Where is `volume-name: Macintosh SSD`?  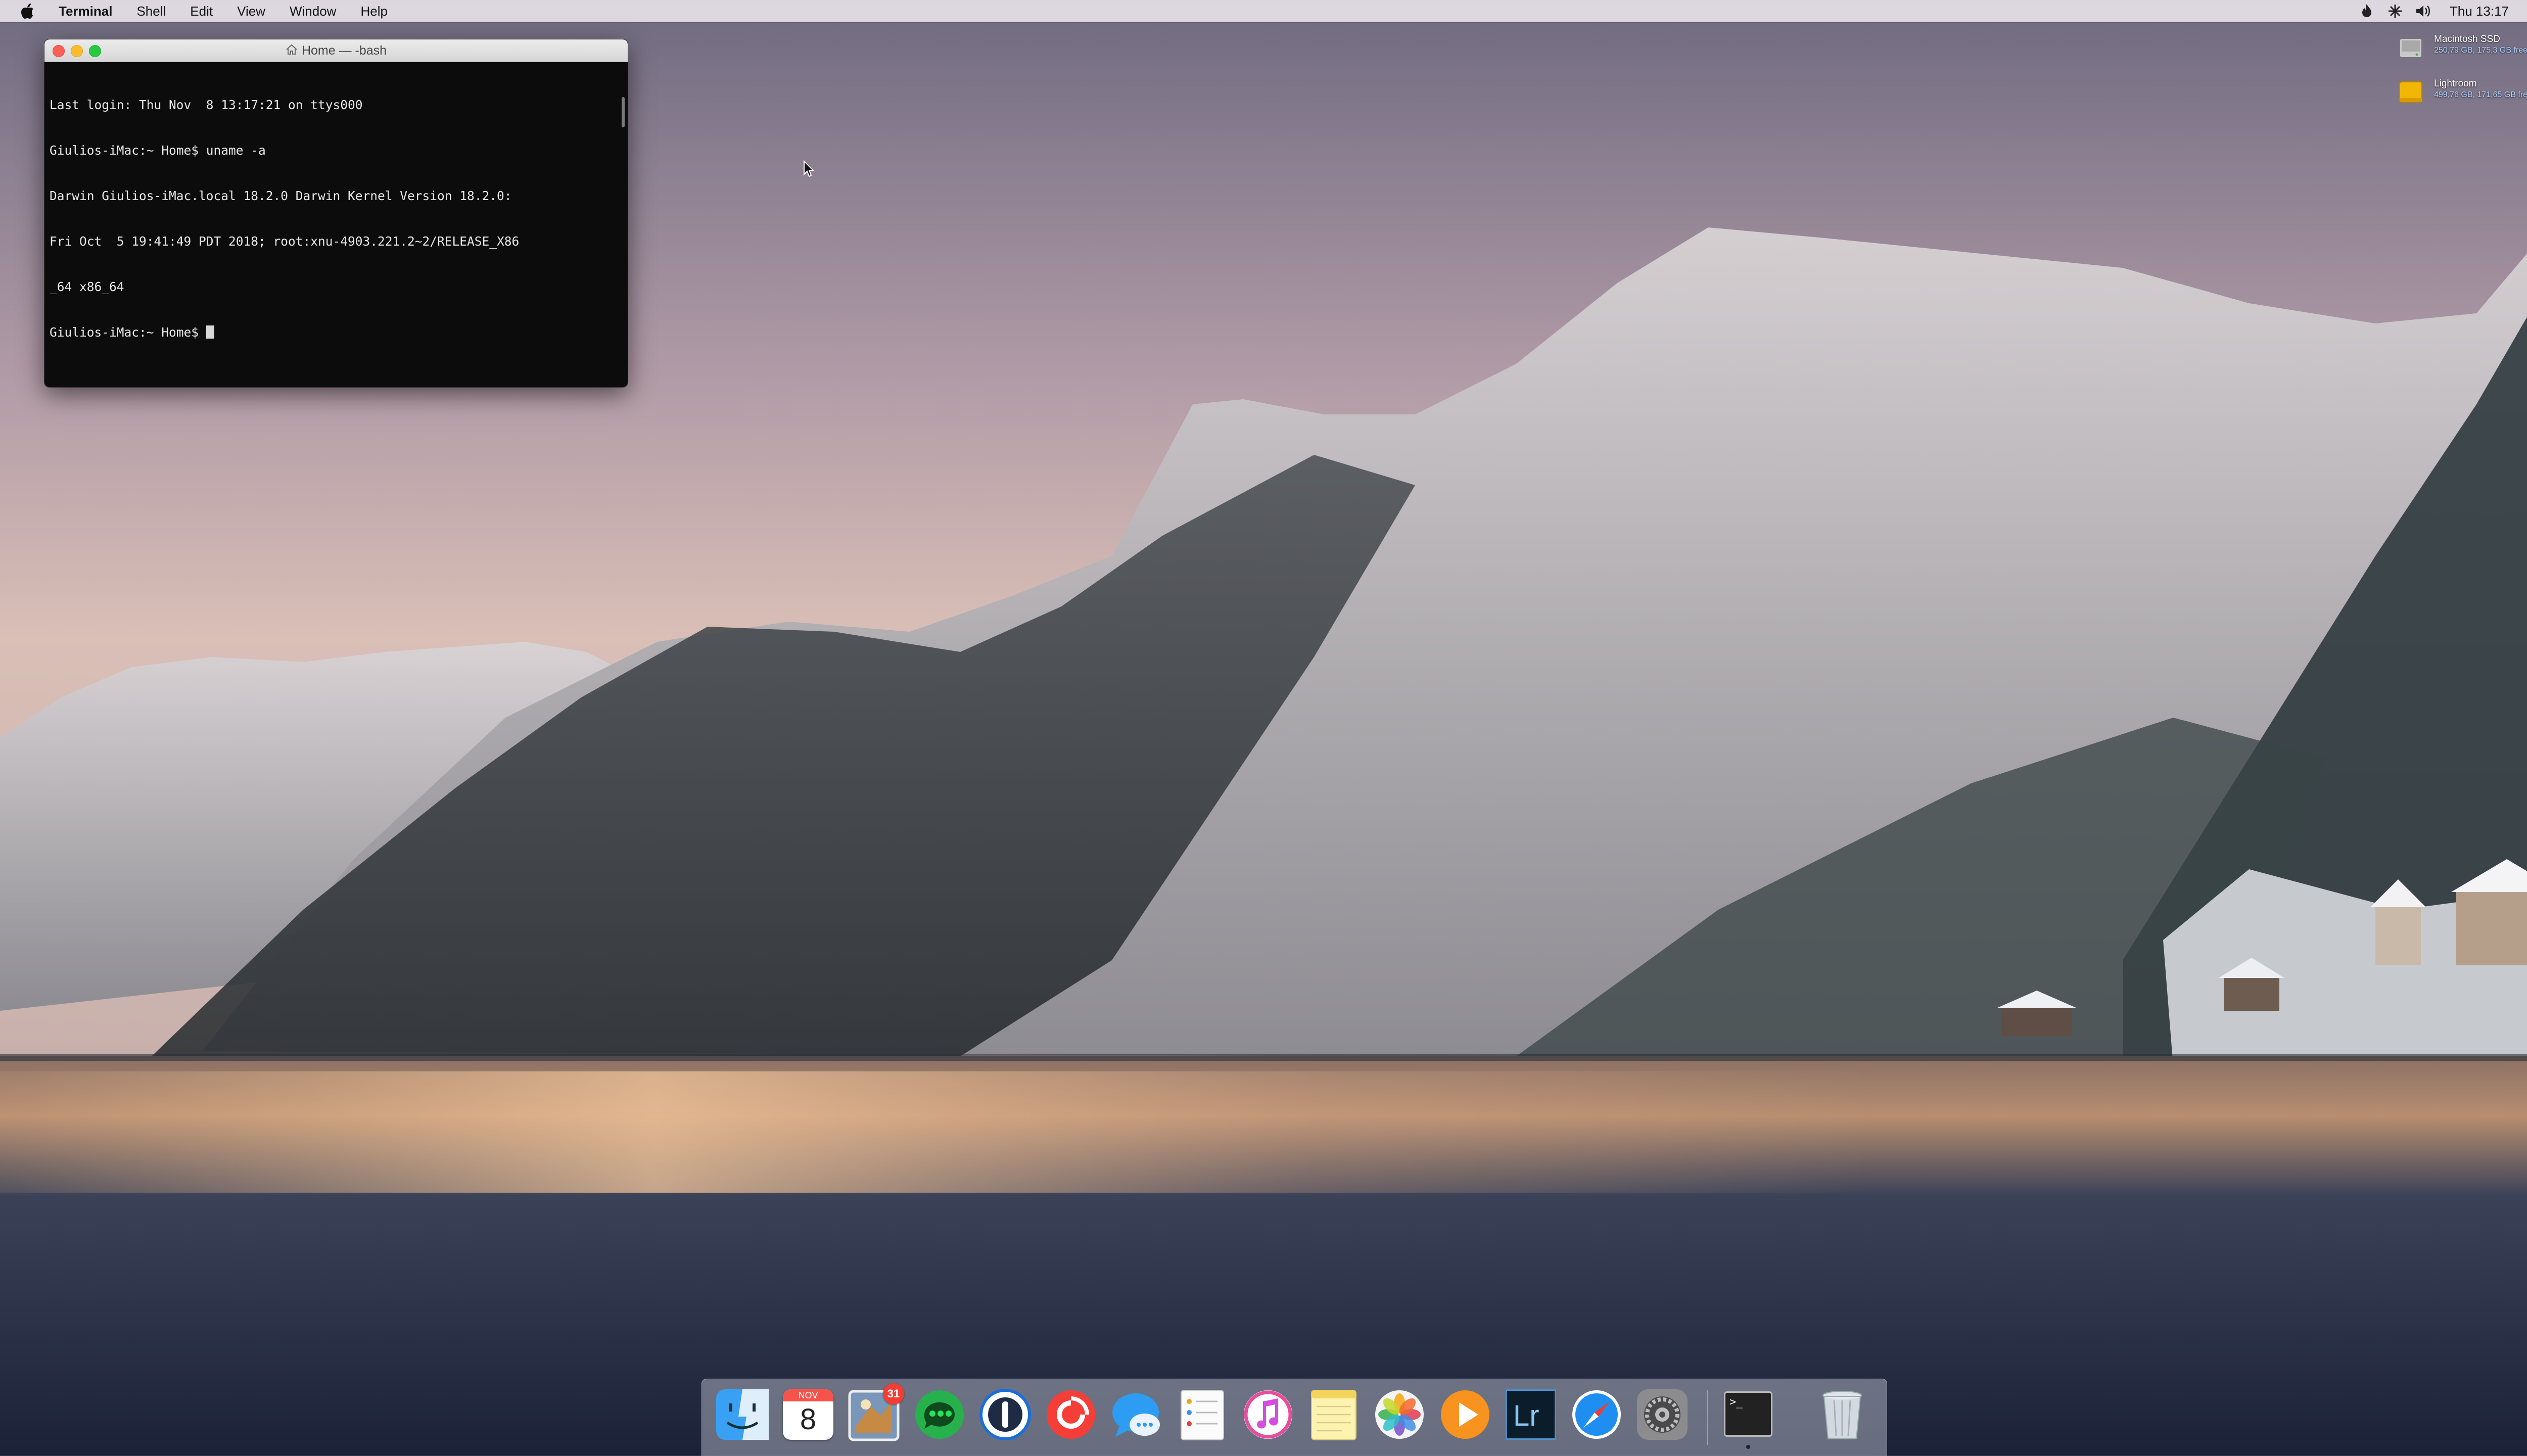 volume-name: Macintosh SSD is located at coordinates (2467, 39).